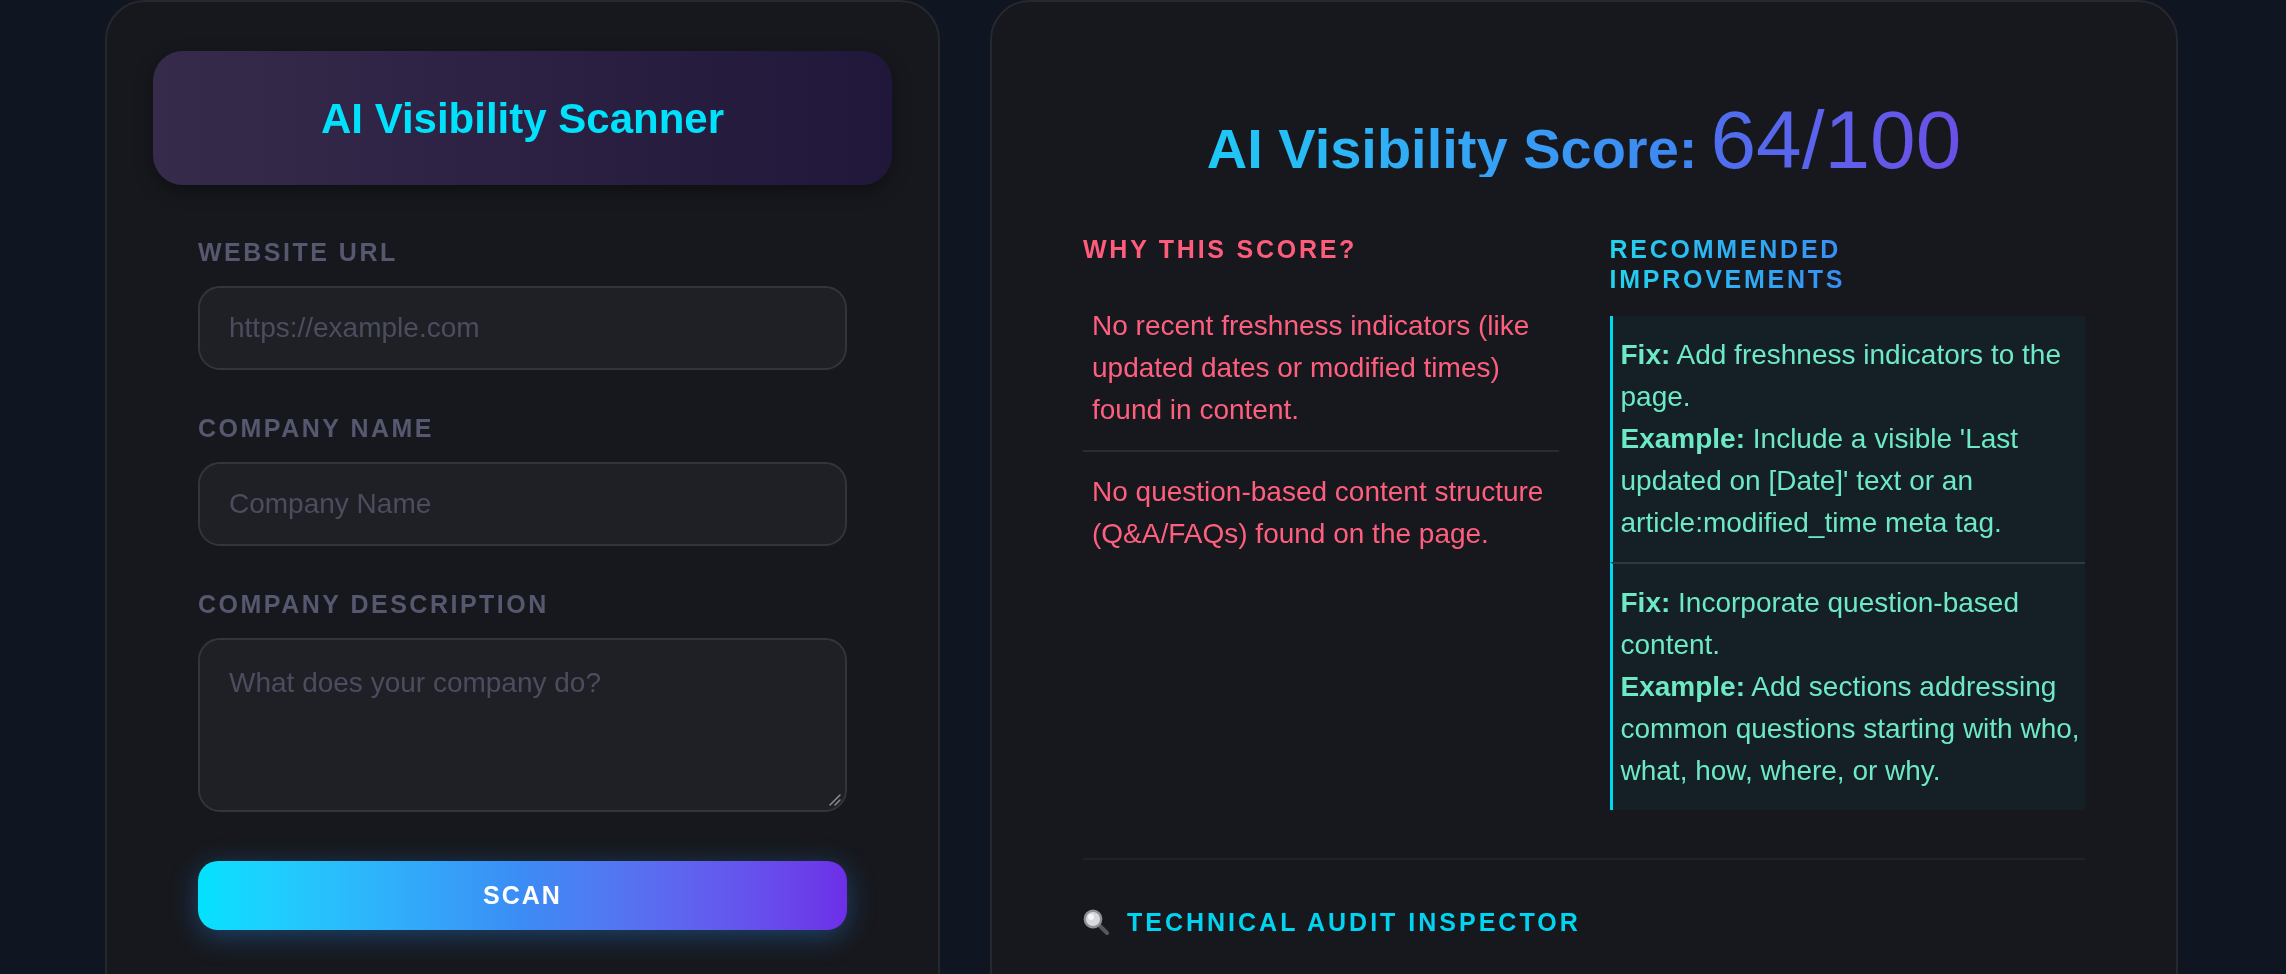  Describe the element at coordinates (1850, 729) in the screenshot. I see `improvement-text: Example: Add sections addressing common questions starting with who, what, how, where, or why.` at that location.